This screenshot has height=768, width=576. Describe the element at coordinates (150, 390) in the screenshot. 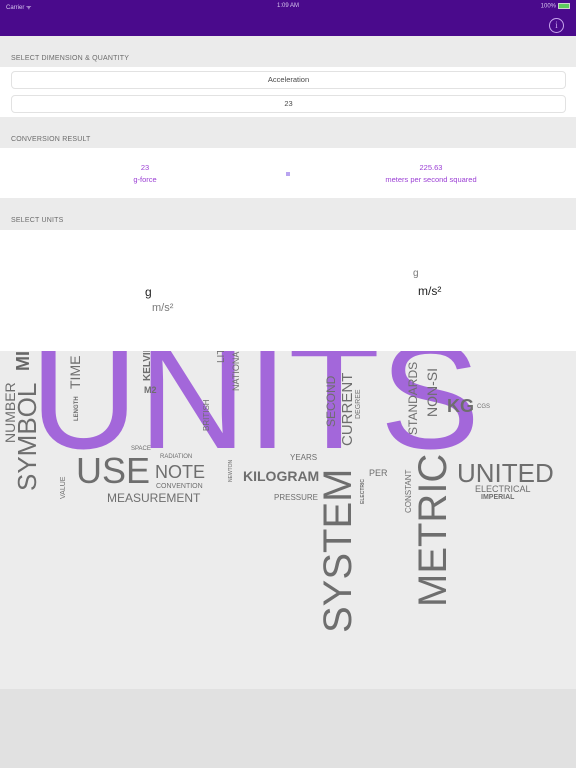

I see `cloud-word: M2` at that location.